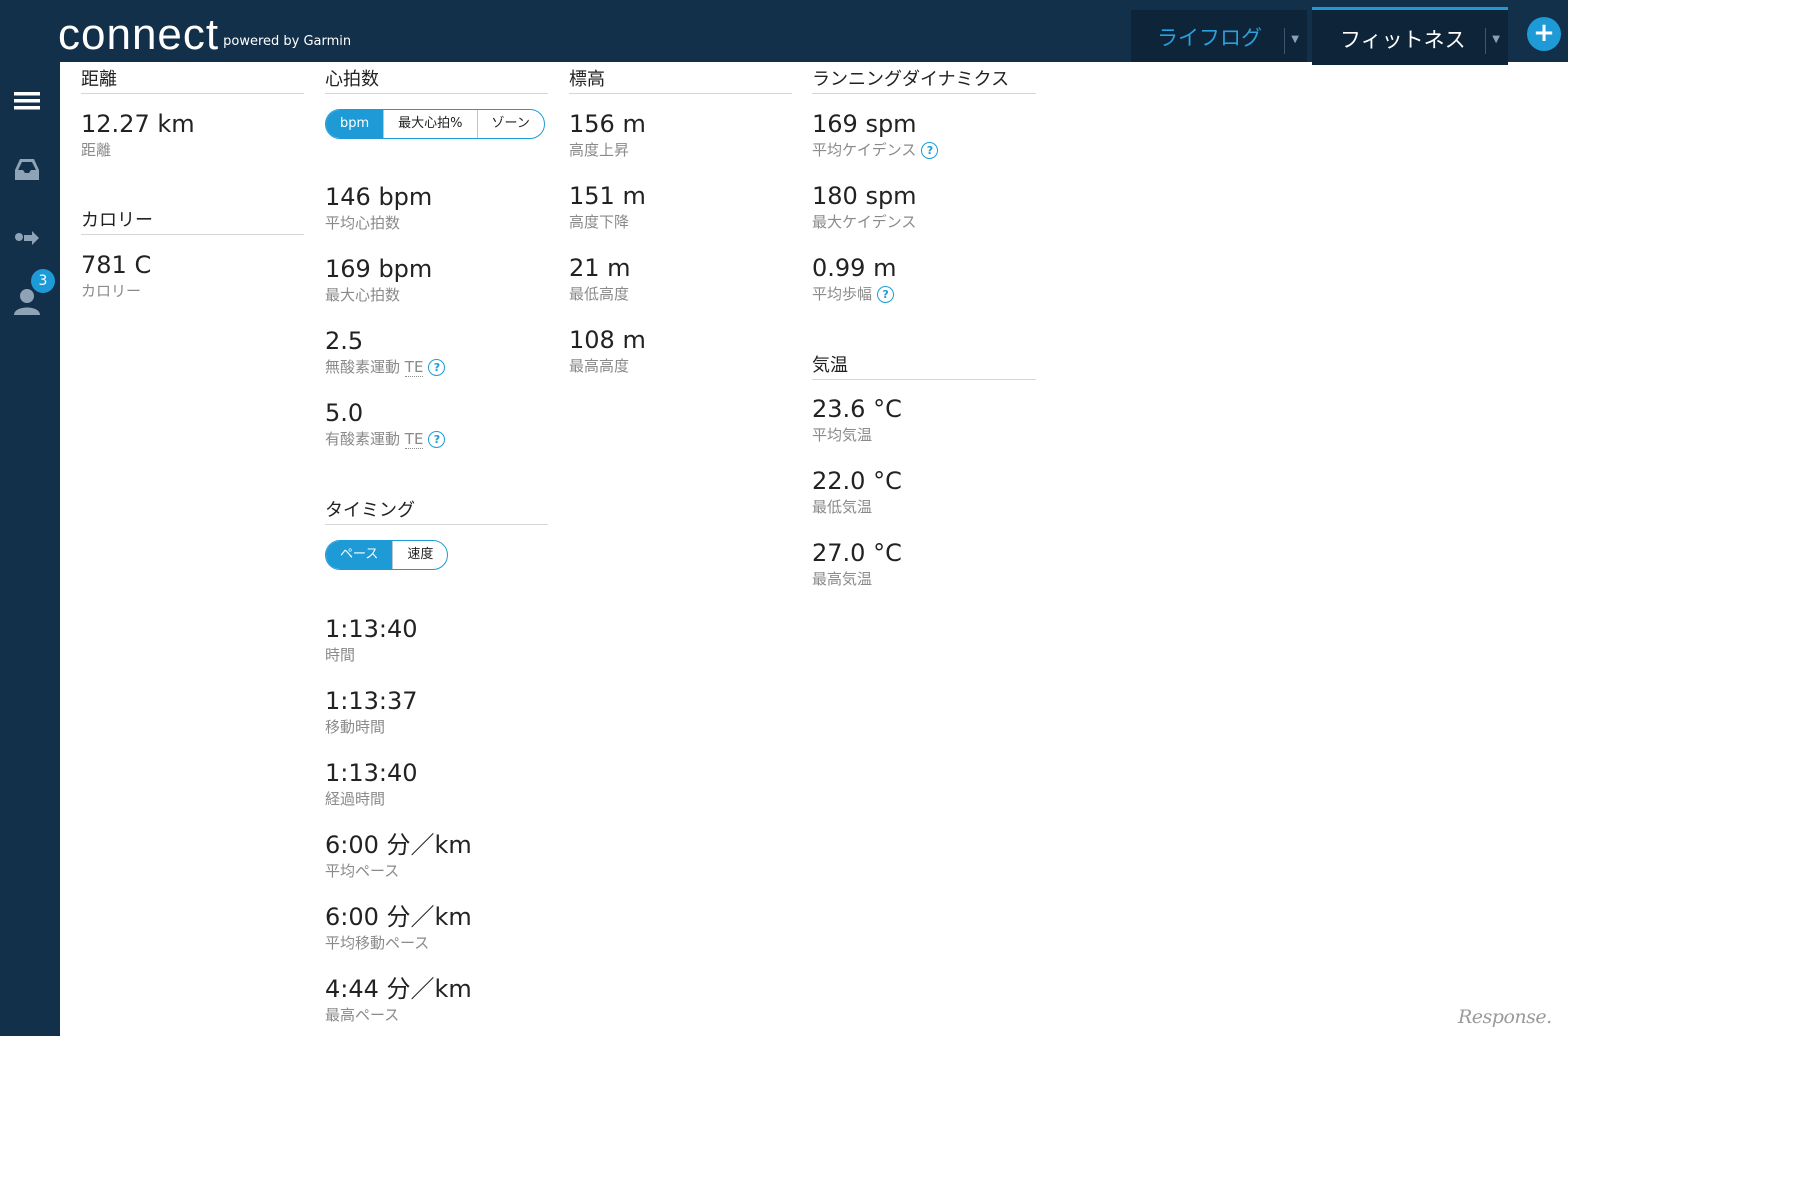  I want to click on metric-avg-cadence: 169 spm 平均ケイデンス?, so click(875, 135).